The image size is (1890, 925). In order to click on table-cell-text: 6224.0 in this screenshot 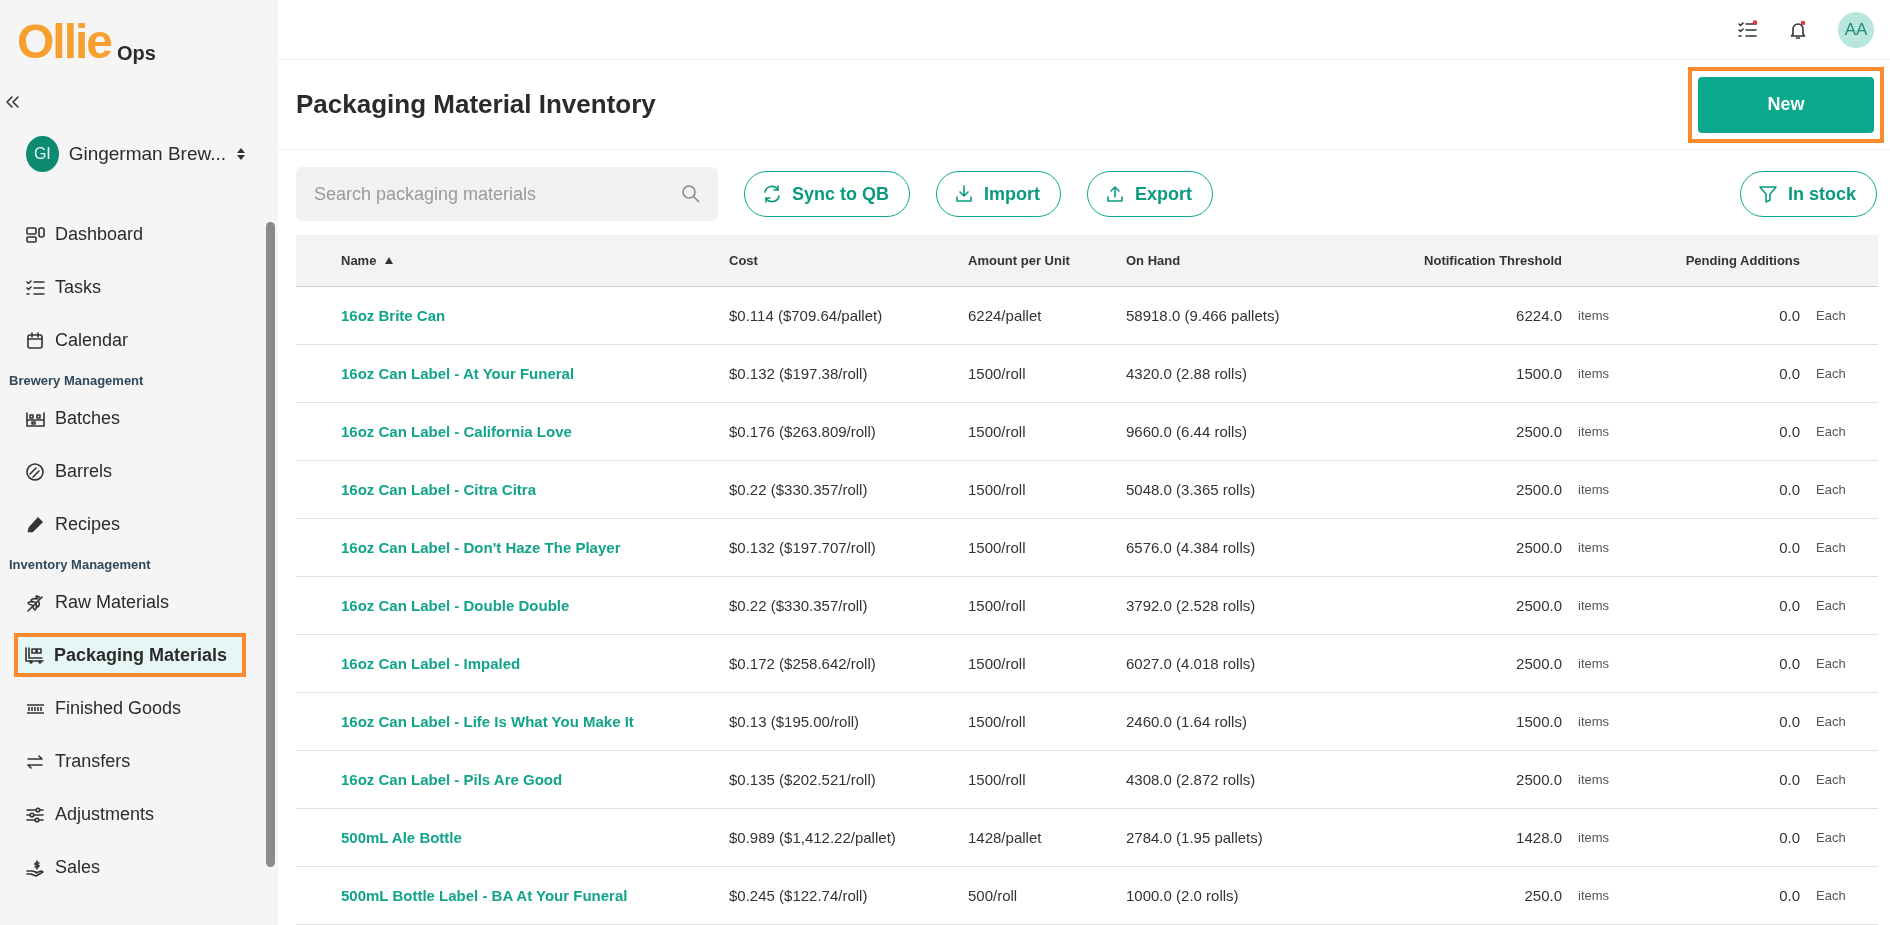, I will do `click(1538, 315)`.